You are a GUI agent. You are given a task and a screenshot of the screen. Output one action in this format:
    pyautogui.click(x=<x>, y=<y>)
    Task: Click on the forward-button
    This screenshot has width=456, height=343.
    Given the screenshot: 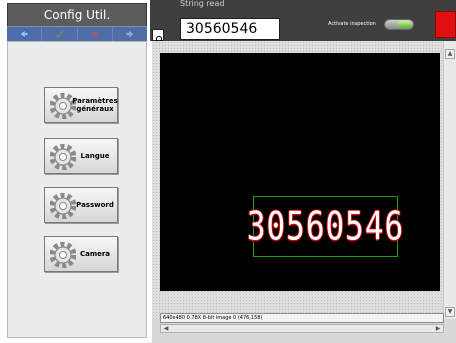 What is the action you would take?
    pyautogui.click(x=130, y=34)
    